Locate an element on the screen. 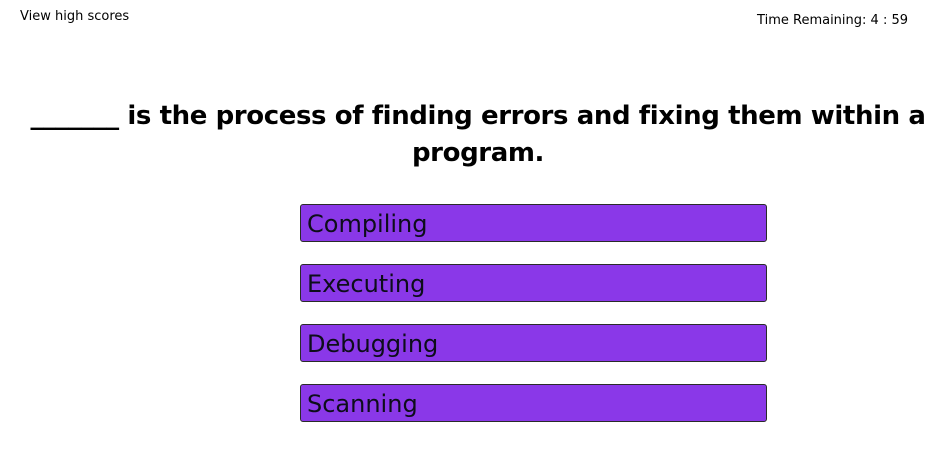 The image size is (936, 453). view-high-scores-link: View high scores is located at coordinates (74, 16).